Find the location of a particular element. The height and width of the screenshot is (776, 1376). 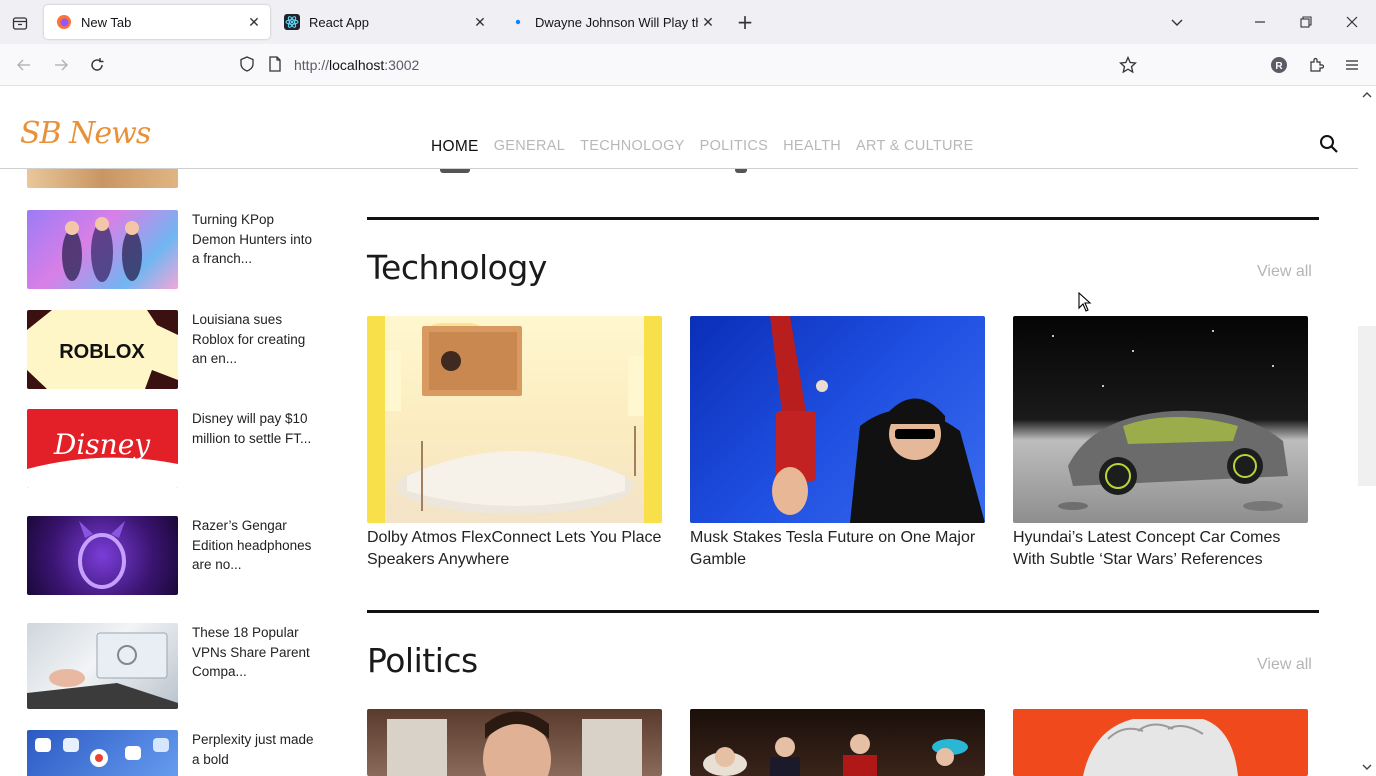

menu-icon is located at coordinates (1352, 65).